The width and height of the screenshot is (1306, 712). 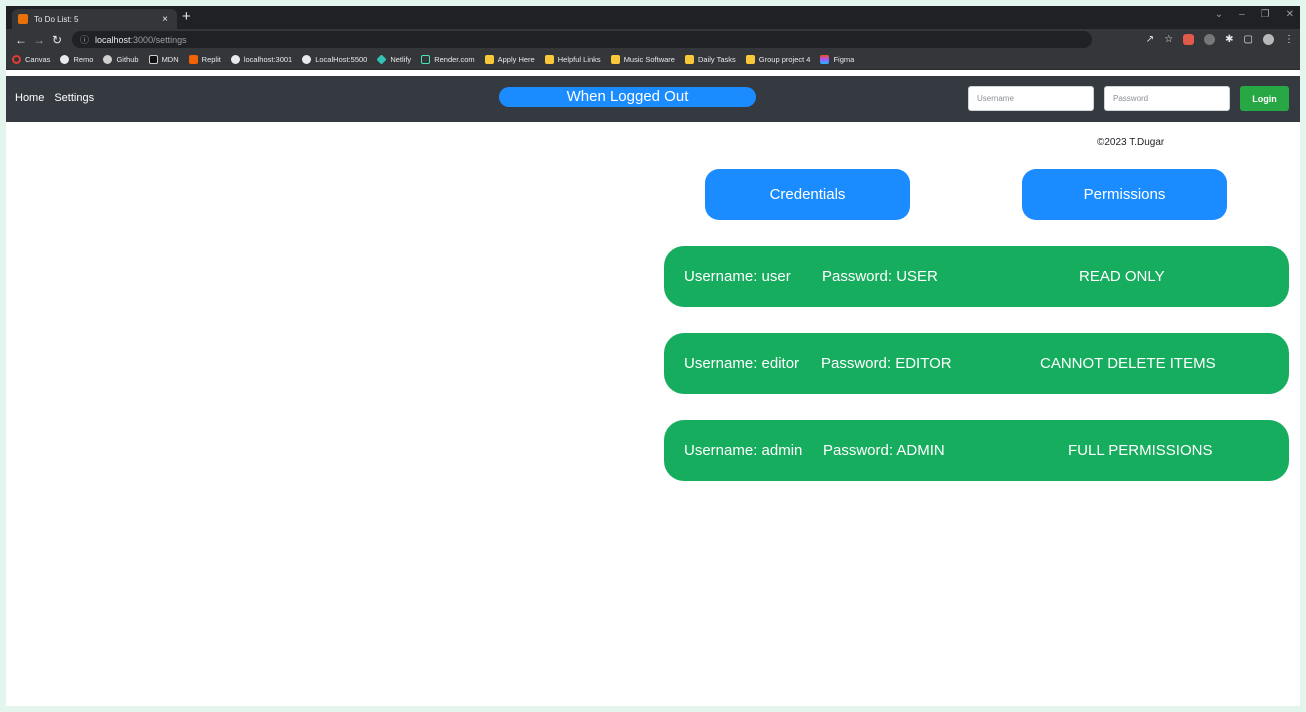 I want to click on forward-arrow-icon: →, so click(x=39, y=40).